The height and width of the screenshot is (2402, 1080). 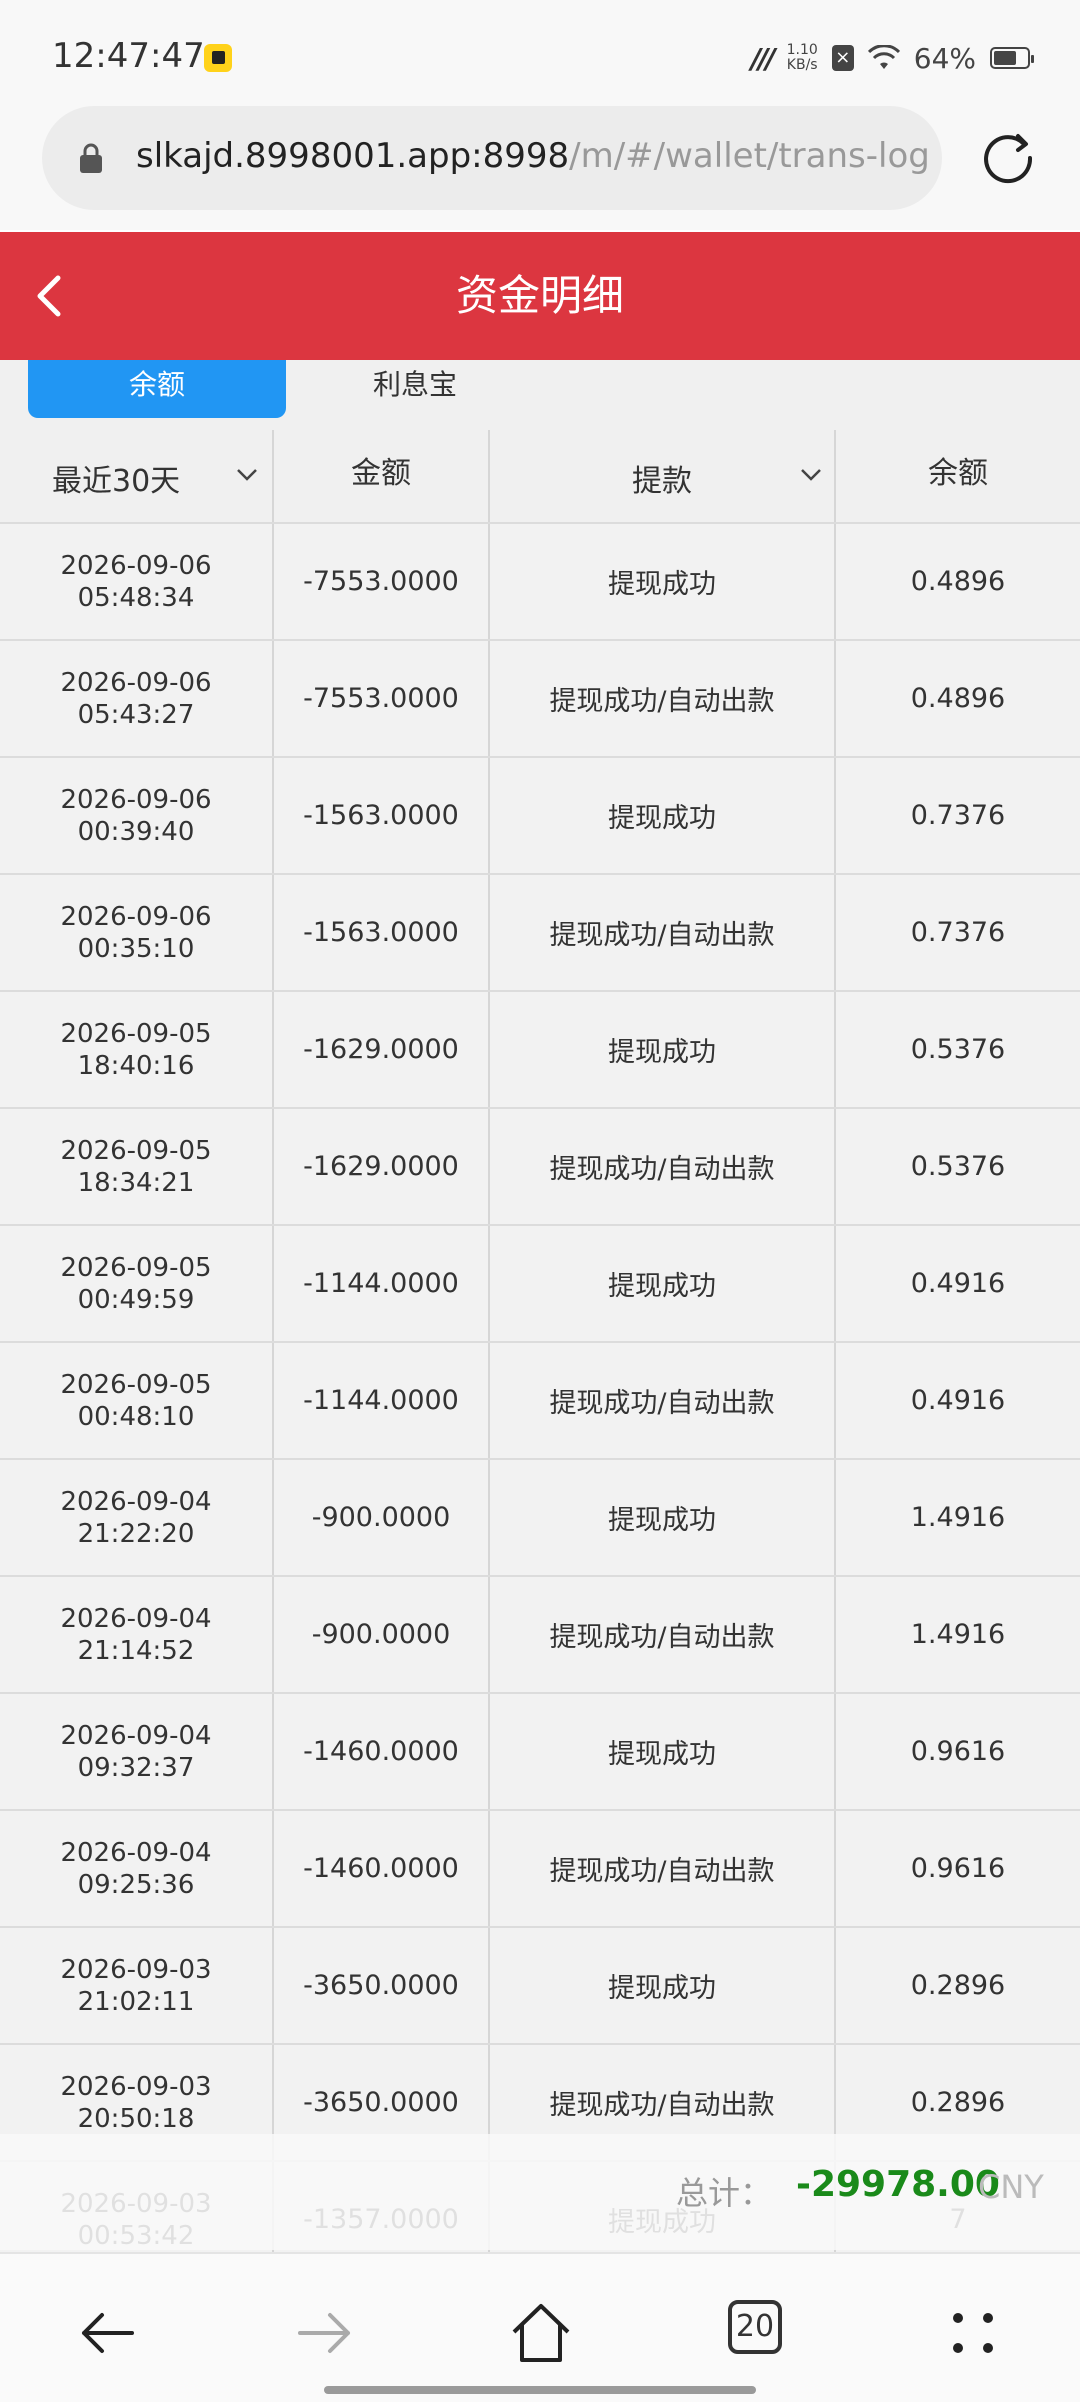 I want to click on reload-icon, so click(x=1008, y=156).